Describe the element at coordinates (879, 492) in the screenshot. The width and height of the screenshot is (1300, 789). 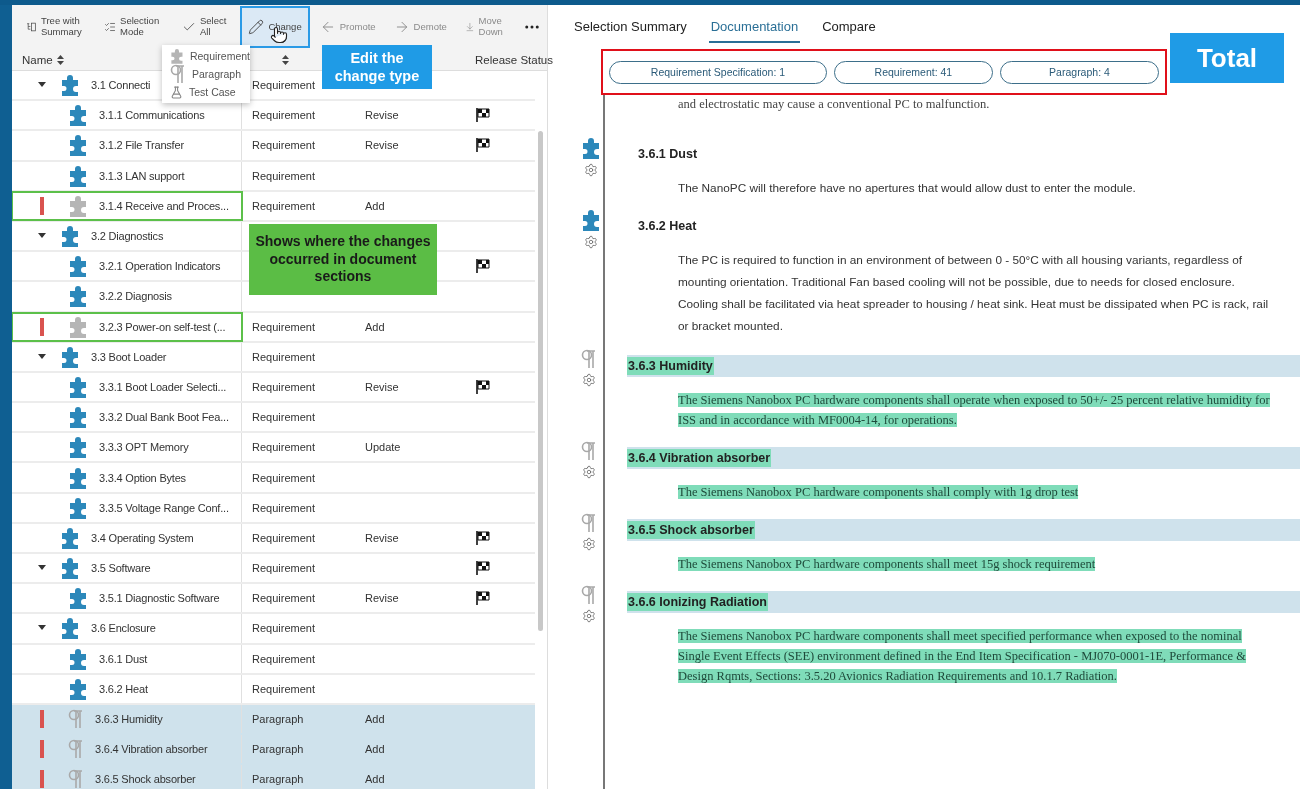
I see `paragraph-text: The Siemens Nanobox PC hardware components shall comply with 1g drop test` at that location.